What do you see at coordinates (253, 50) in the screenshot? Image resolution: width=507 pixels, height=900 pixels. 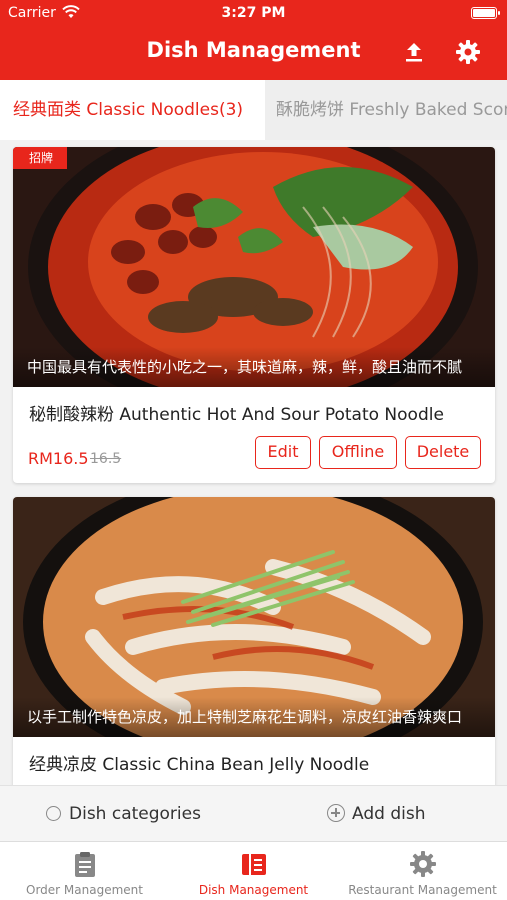 I see `page-title: Dish Management` at bounding box center [253, 50].